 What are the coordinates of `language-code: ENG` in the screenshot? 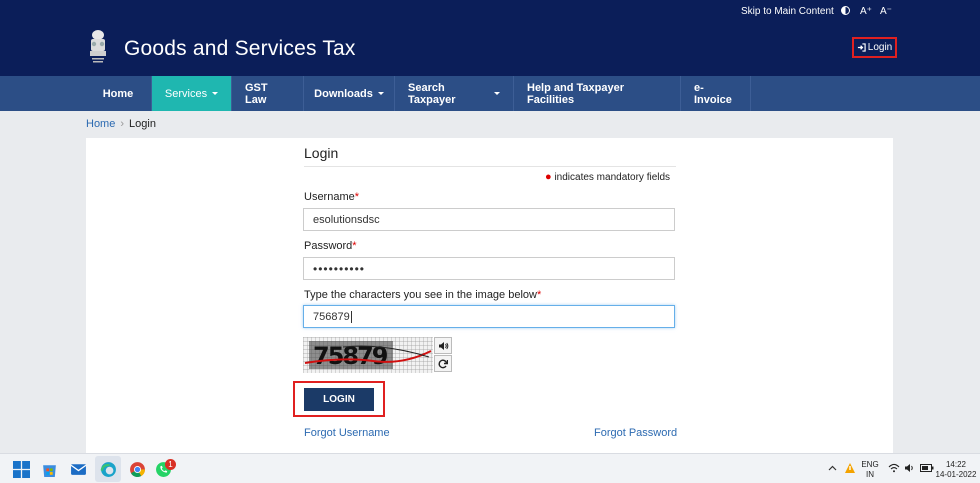 It's located at (870, 464).